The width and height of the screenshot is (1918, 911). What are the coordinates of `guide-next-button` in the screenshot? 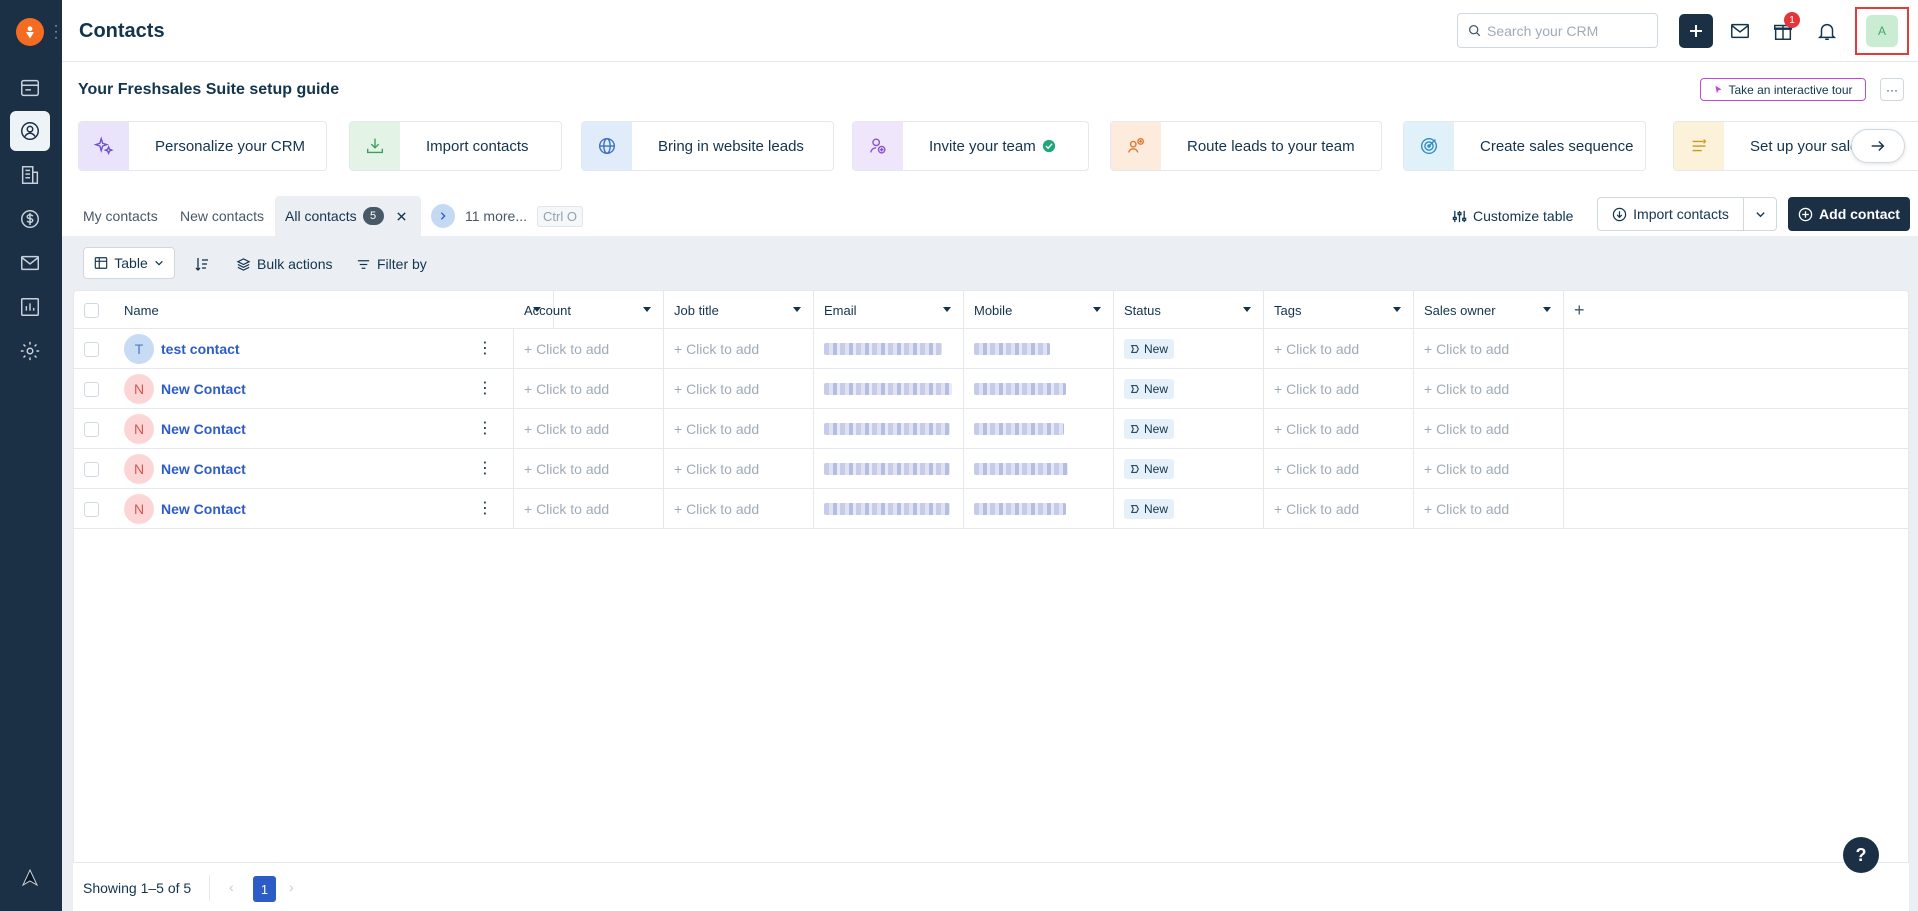 It's located at (1878, 146).